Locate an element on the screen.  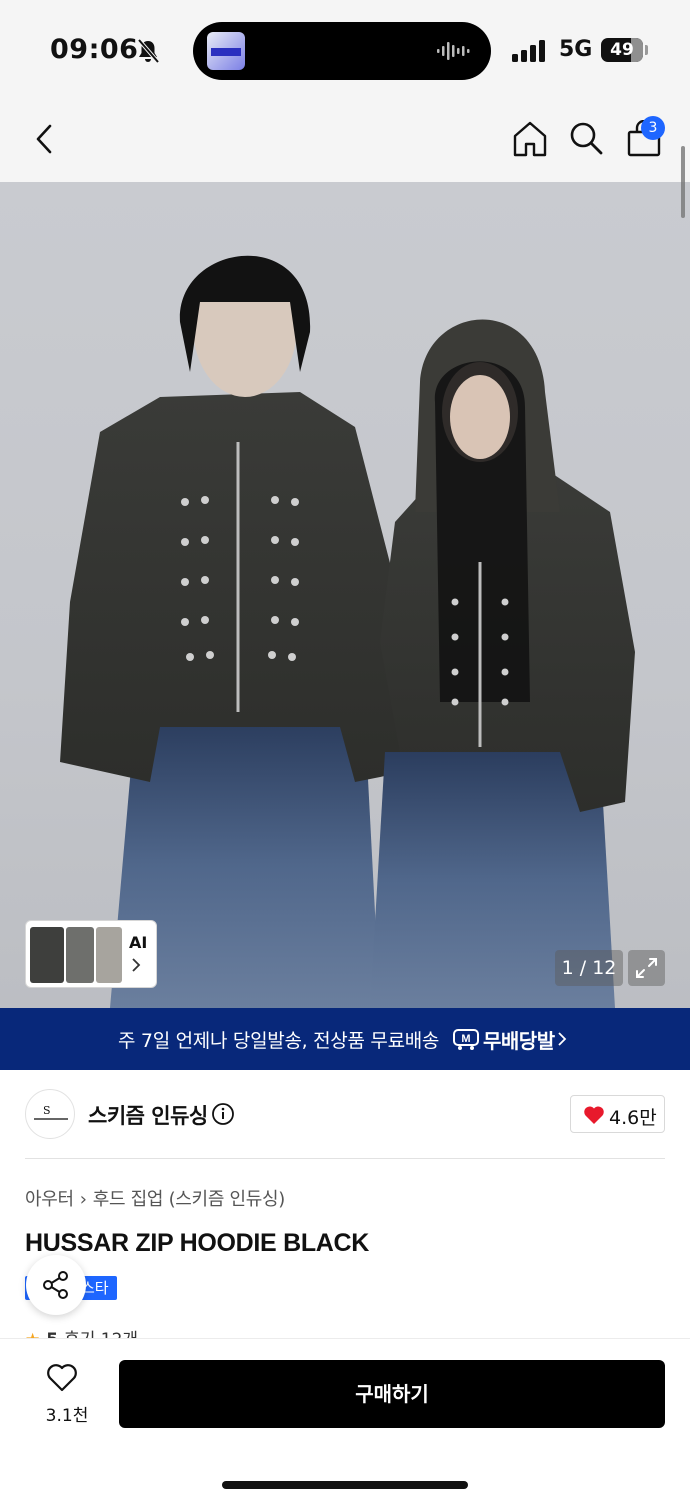
sound-wave-icon is located at coordinates (453, 51).